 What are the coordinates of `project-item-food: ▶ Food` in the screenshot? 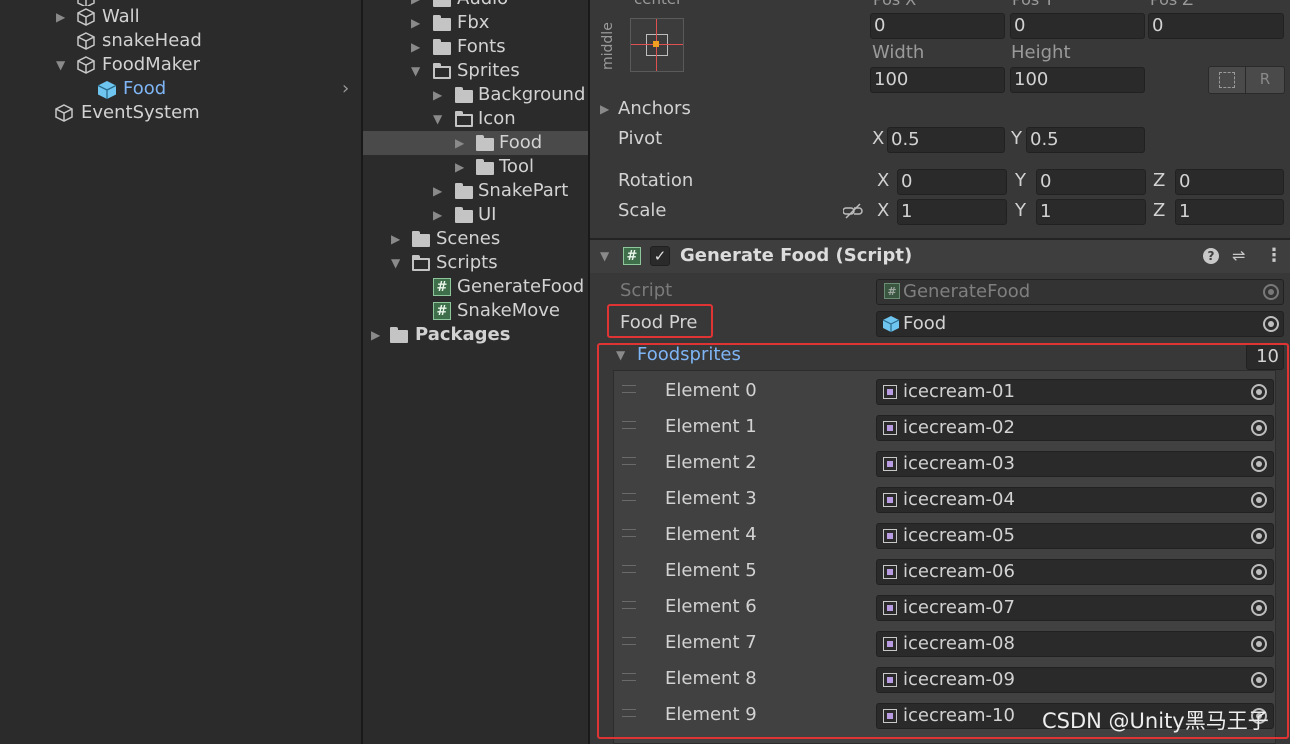 It's located at (475, 143).